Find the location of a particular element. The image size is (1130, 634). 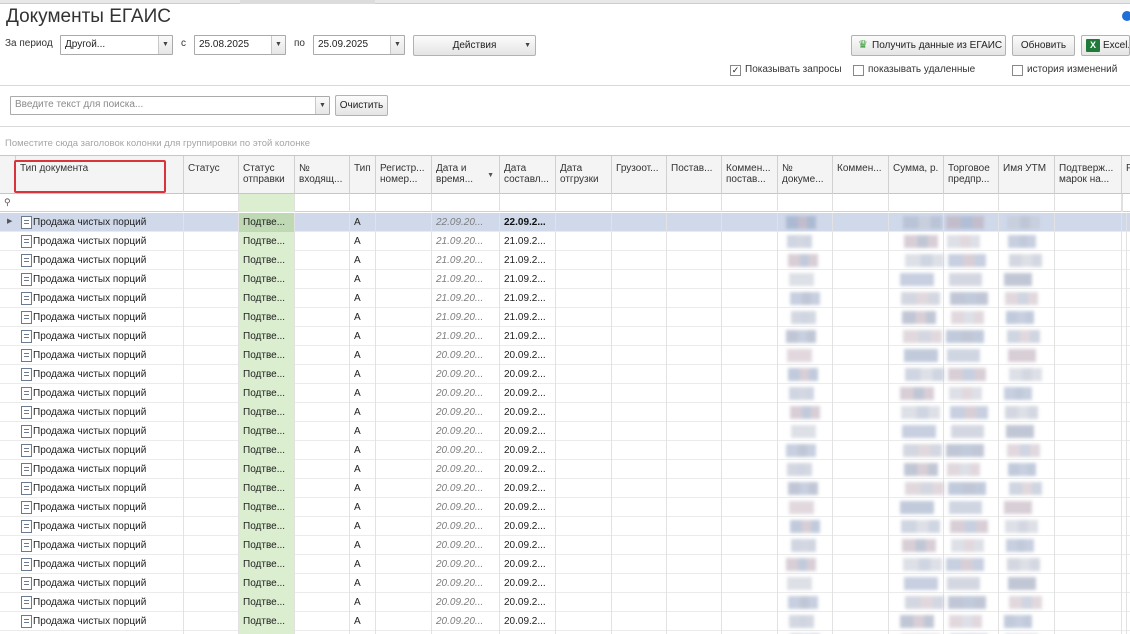

filter-cell-supplier is located at coordinates (694, 203).